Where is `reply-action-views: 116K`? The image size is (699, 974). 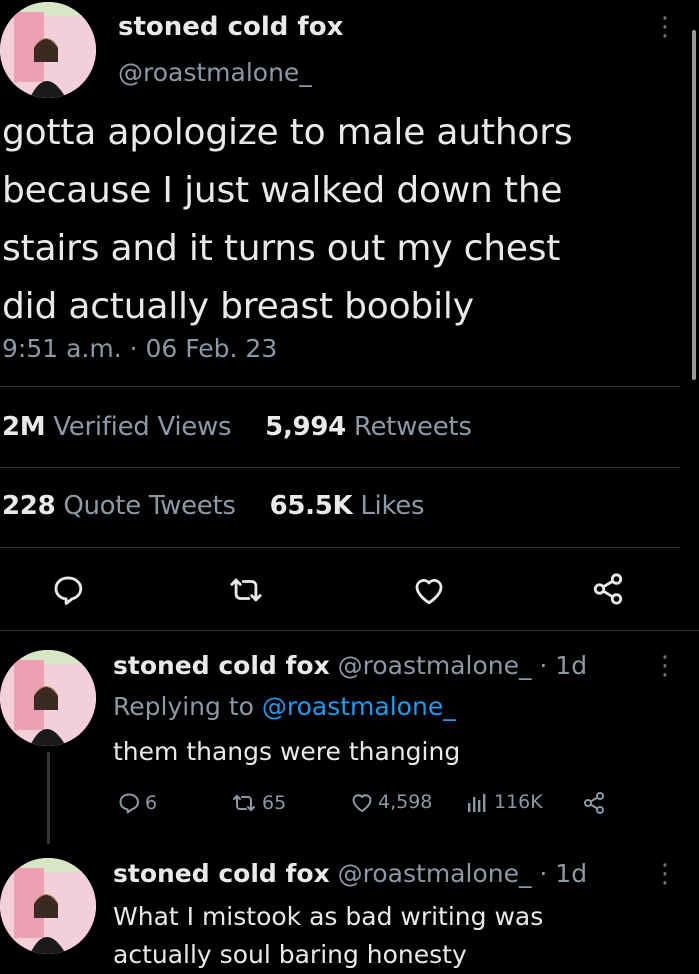
reply-action-views: 116K is located at coordinates (504, 802).